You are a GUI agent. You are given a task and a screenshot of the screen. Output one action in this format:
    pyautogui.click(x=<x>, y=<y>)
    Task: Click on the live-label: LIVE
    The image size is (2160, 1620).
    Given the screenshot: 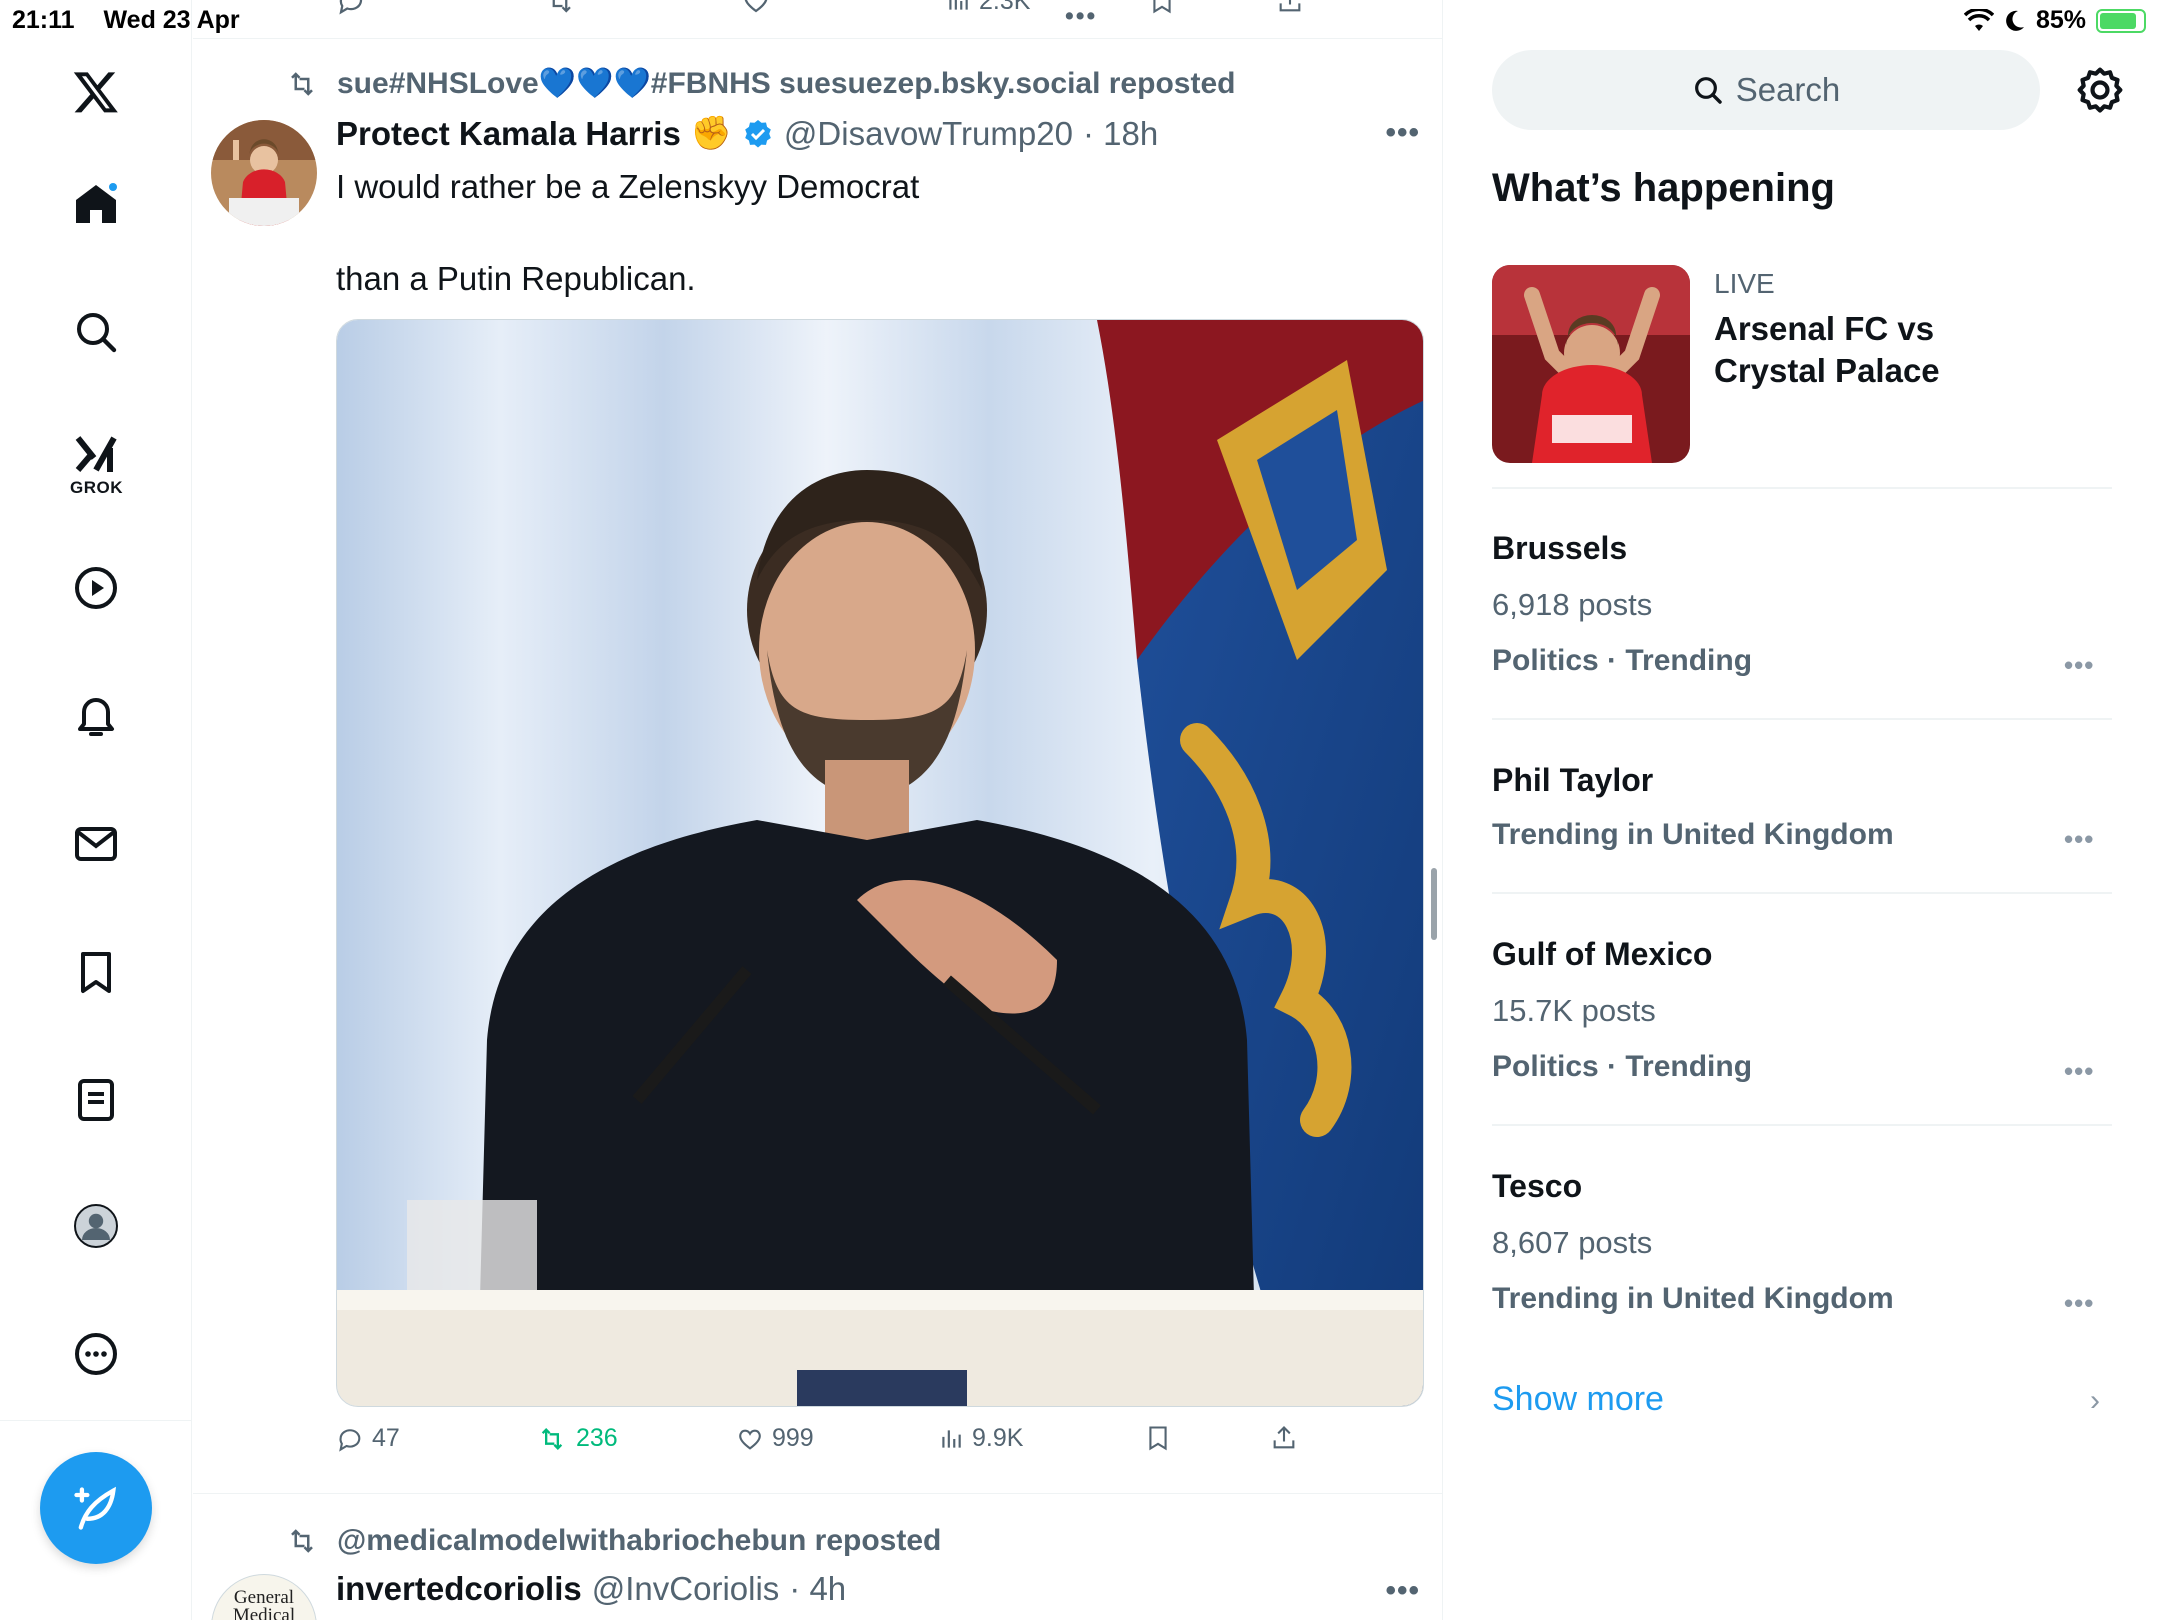 What is the action you would take?
    pyautogui.click(x=1744, y=283)
    